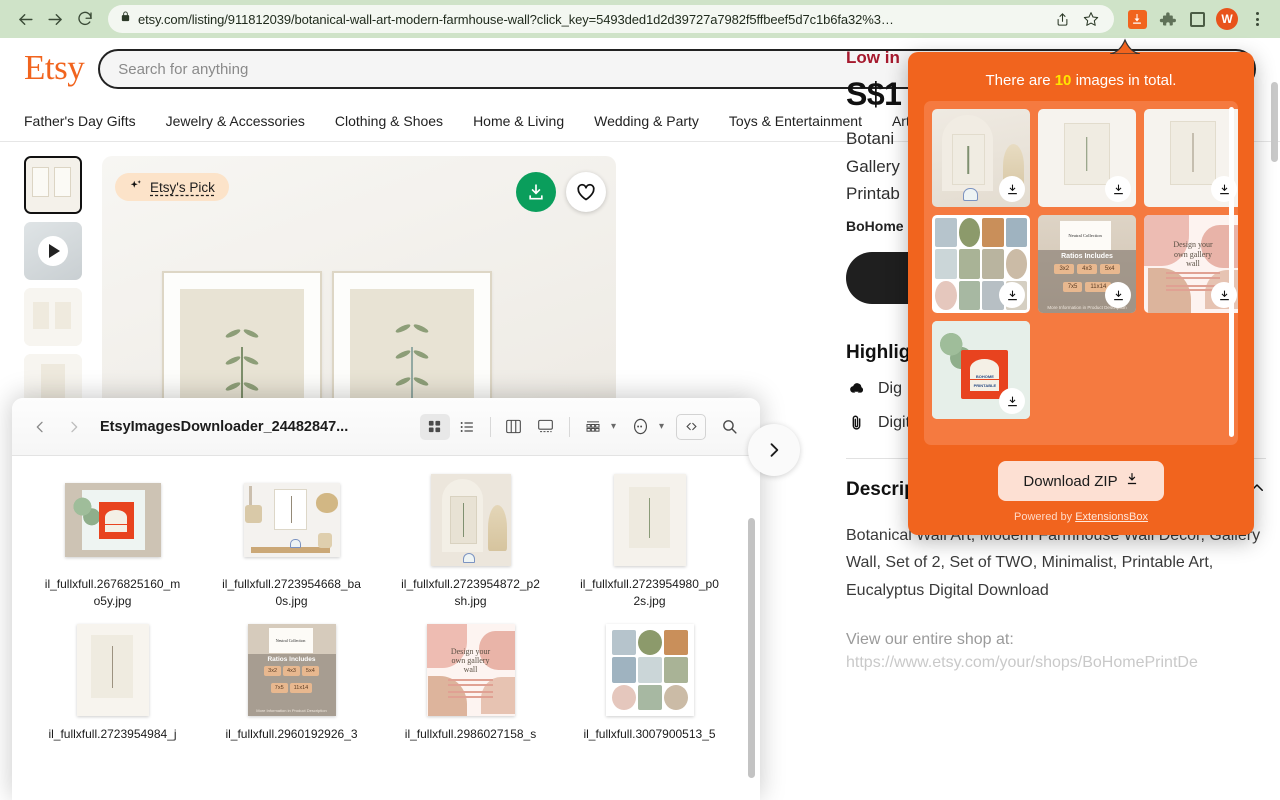 The height and width of the screenshot is (800, 1280). I want to click on nav-item-fathers-day: Father's Day Gifts, so click(80, 121).